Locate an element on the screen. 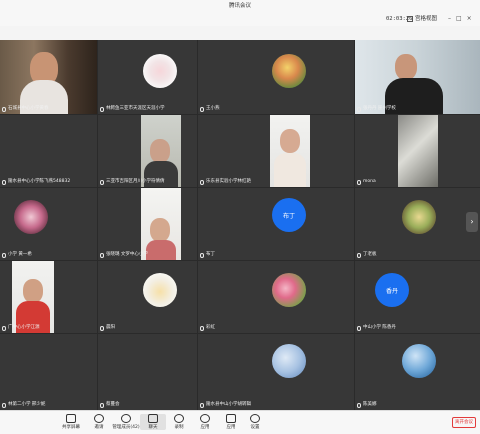  minimize-icon: – is located at coordinates (449, 19).